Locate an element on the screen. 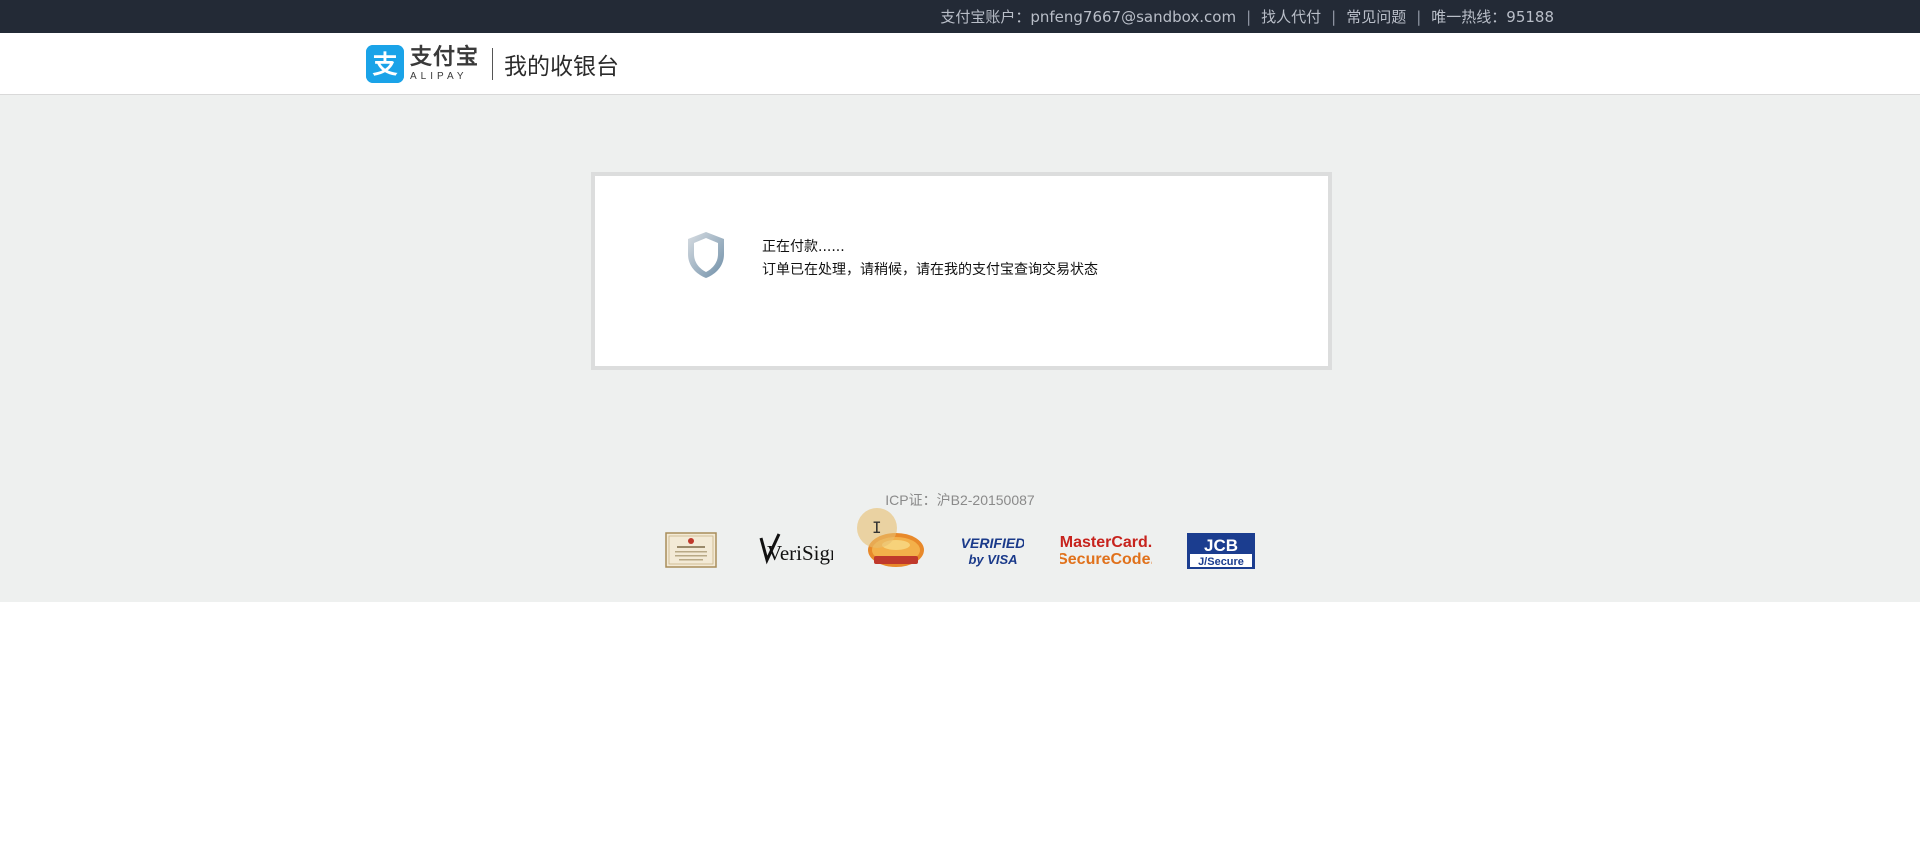 This screenshot has width=1920, height=868. alipay-wordmark: 支付宝 ALIPAY is located at coordinates (445, 63).